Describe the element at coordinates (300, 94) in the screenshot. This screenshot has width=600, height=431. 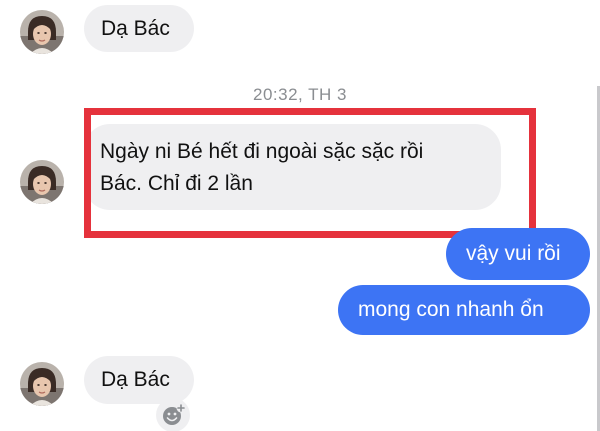
I see `message-timestamp: 20:32, TH 3` at that location.